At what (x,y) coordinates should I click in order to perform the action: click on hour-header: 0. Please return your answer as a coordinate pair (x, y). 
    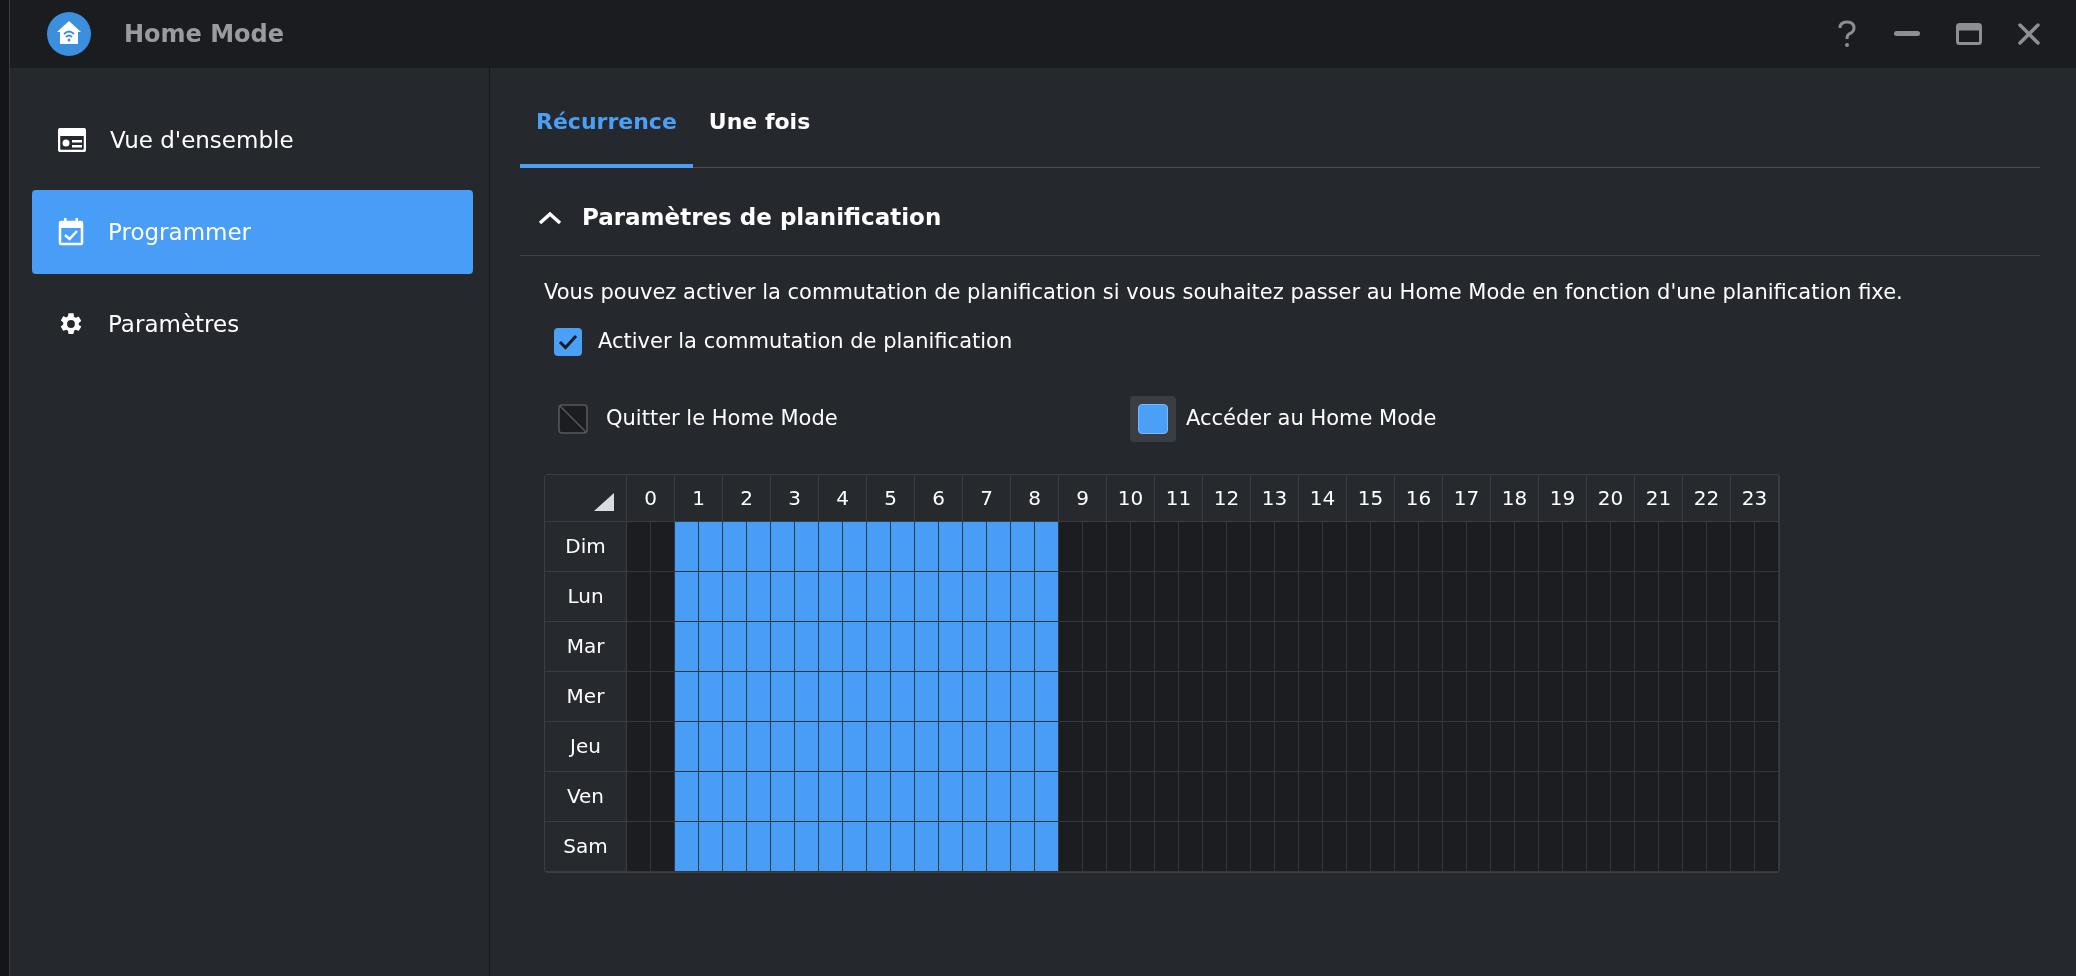
    Looking at the image, I should click on (651, 498).